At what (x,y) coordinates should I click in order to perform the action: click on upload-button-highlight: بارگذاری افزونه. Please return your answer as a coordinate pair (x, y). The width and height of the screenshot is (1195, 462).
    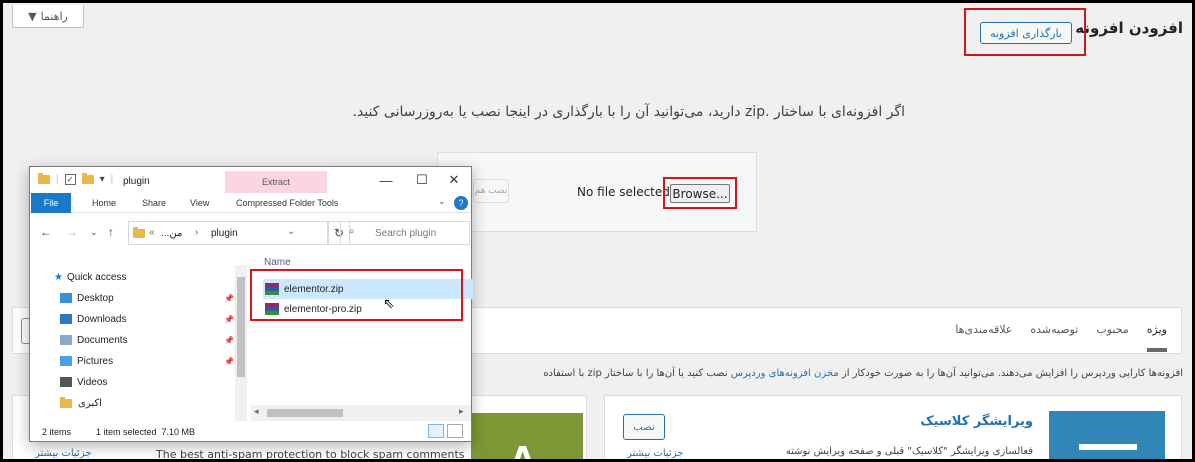
    Looking at the image, I should click on (1025, 32).